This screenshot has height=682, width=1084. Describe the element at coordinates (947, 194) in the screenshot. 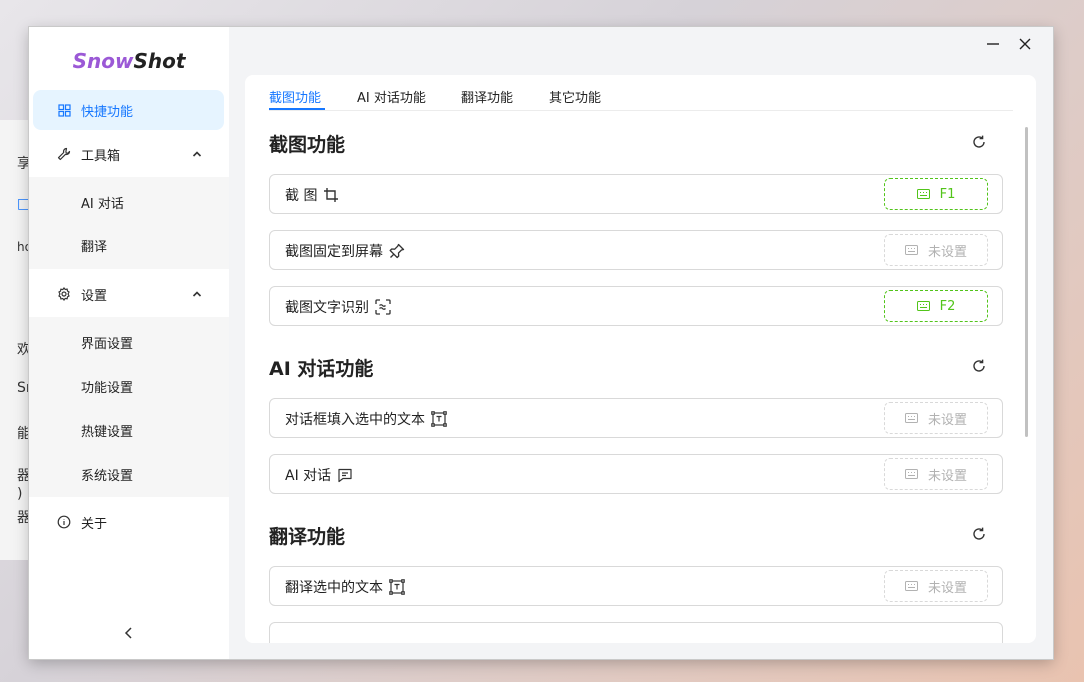

I see `hotkey-value: F1` at that location.